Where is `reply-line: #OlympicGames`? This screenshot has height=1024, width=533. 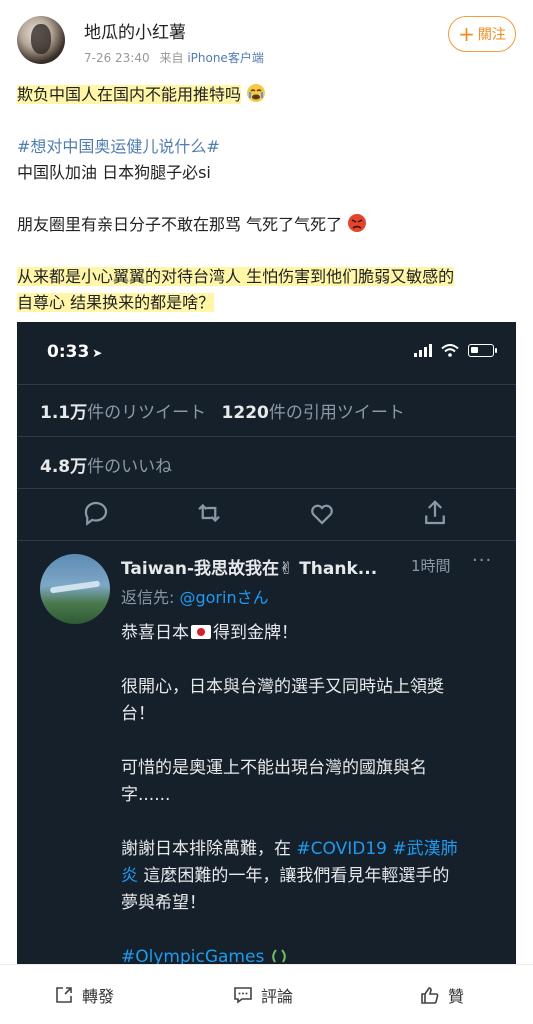
reply-line: #OlympicGames is located at coordinates (204, 954).